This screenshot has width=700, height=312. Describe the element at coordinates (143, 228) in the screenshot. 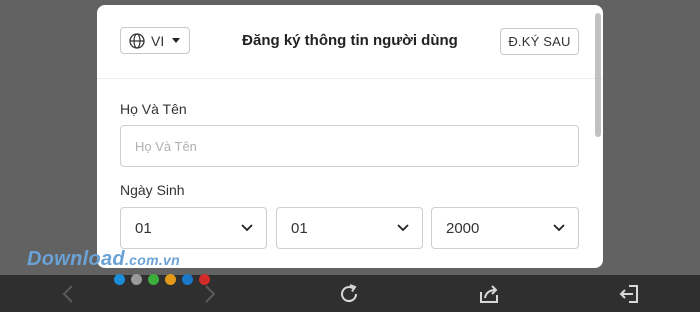

I see `day-value: 01` at that location.